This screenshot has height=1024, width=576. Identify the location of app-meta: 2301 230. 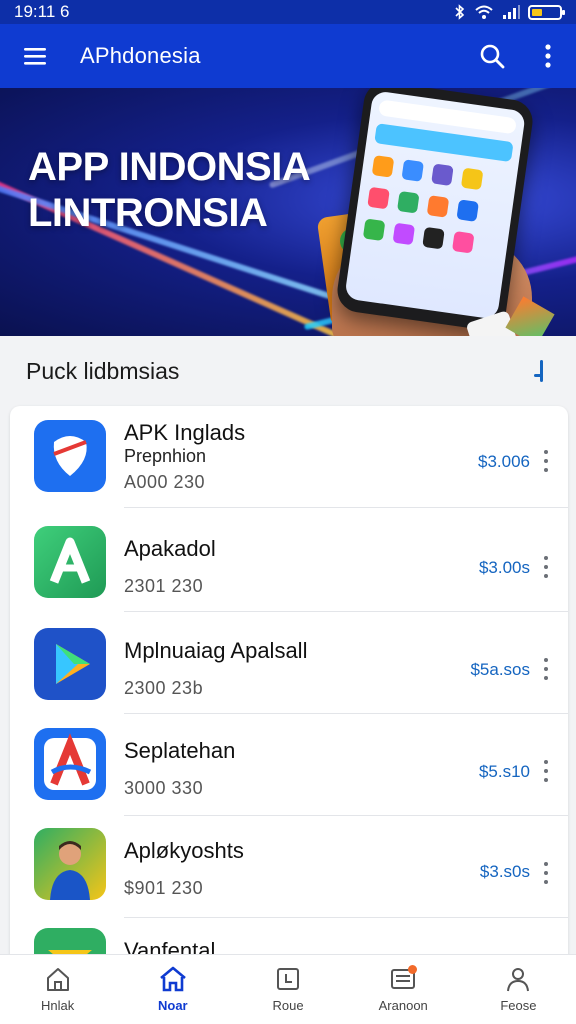
(164, 586).